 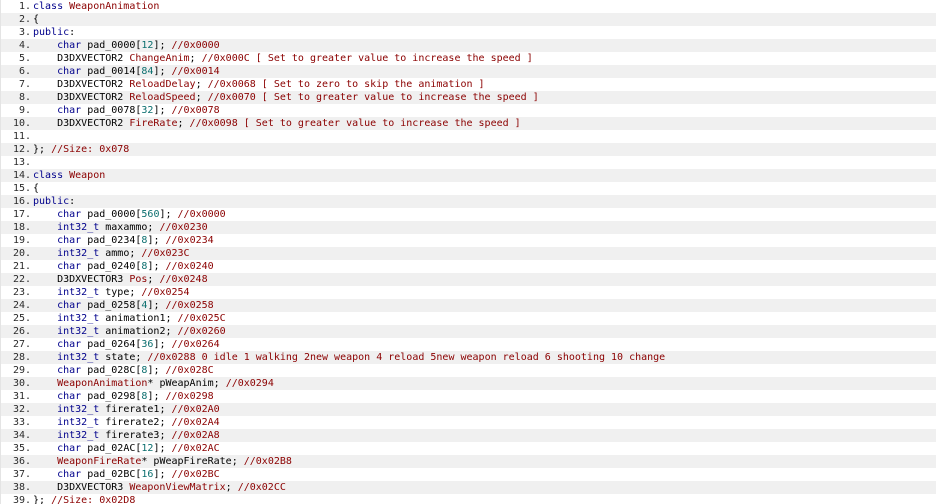 What do you see at coordinates (189, 305) in the screenshot?
I see `code-token: //0x0258` at bounding box center [189, 305].